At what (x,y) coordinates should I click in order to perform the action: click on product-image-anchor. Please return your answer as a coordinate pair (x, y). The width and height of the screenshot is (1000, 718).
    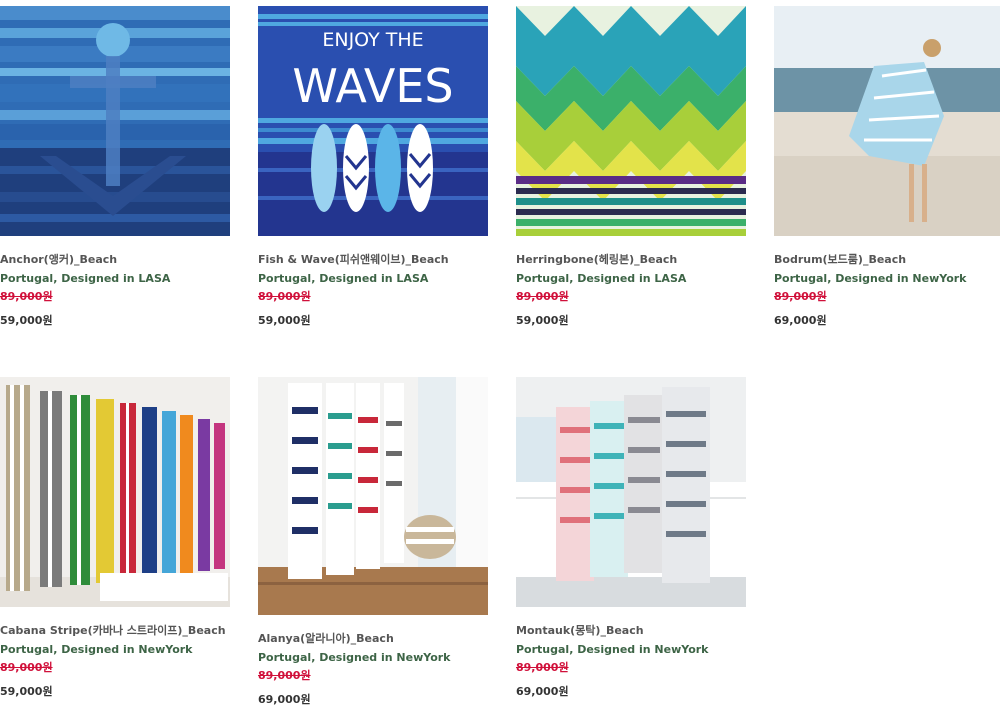
    Looking at the image, I should click on (115, 121).